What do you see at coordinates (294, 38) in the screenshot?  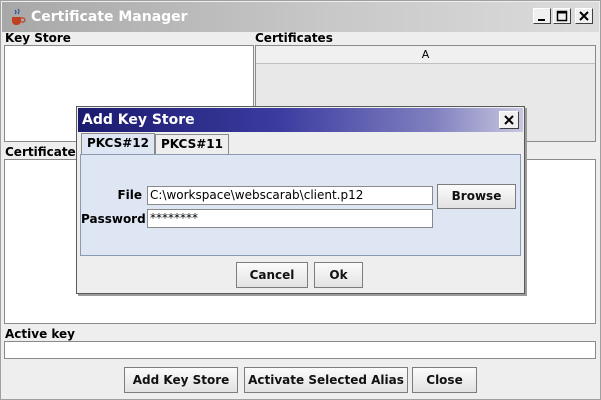 I see `certificates-label: Certificates` at bounding box center [294, 38].